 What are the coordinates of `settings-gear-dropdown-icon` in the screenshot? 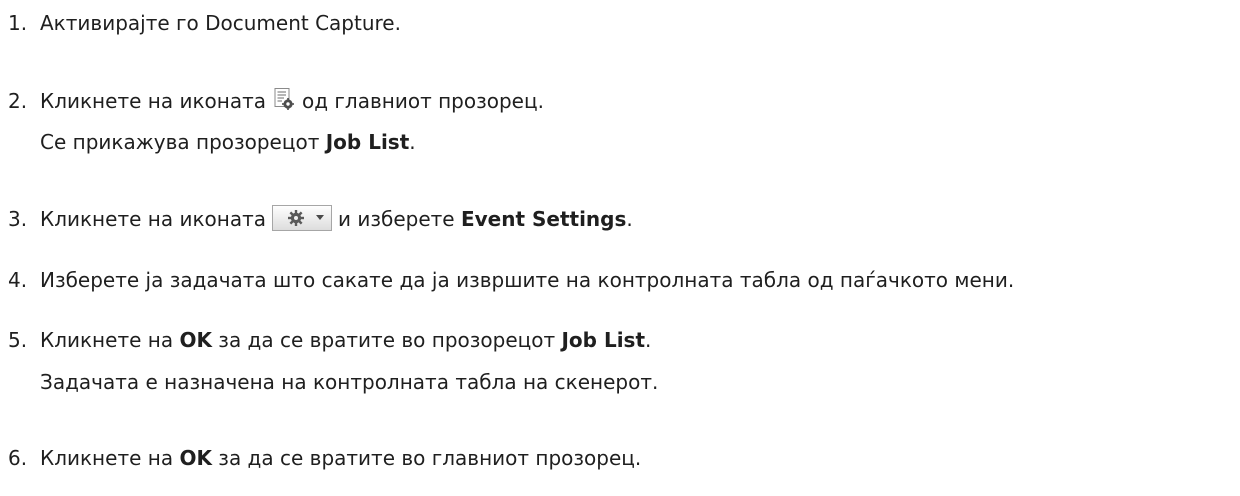 It's located at (302, 218).